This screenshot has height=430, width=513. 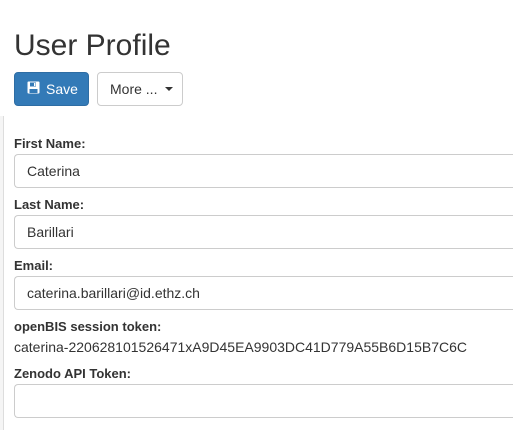 I want to click on save-button-label: Save, so click(x=62, y=89).